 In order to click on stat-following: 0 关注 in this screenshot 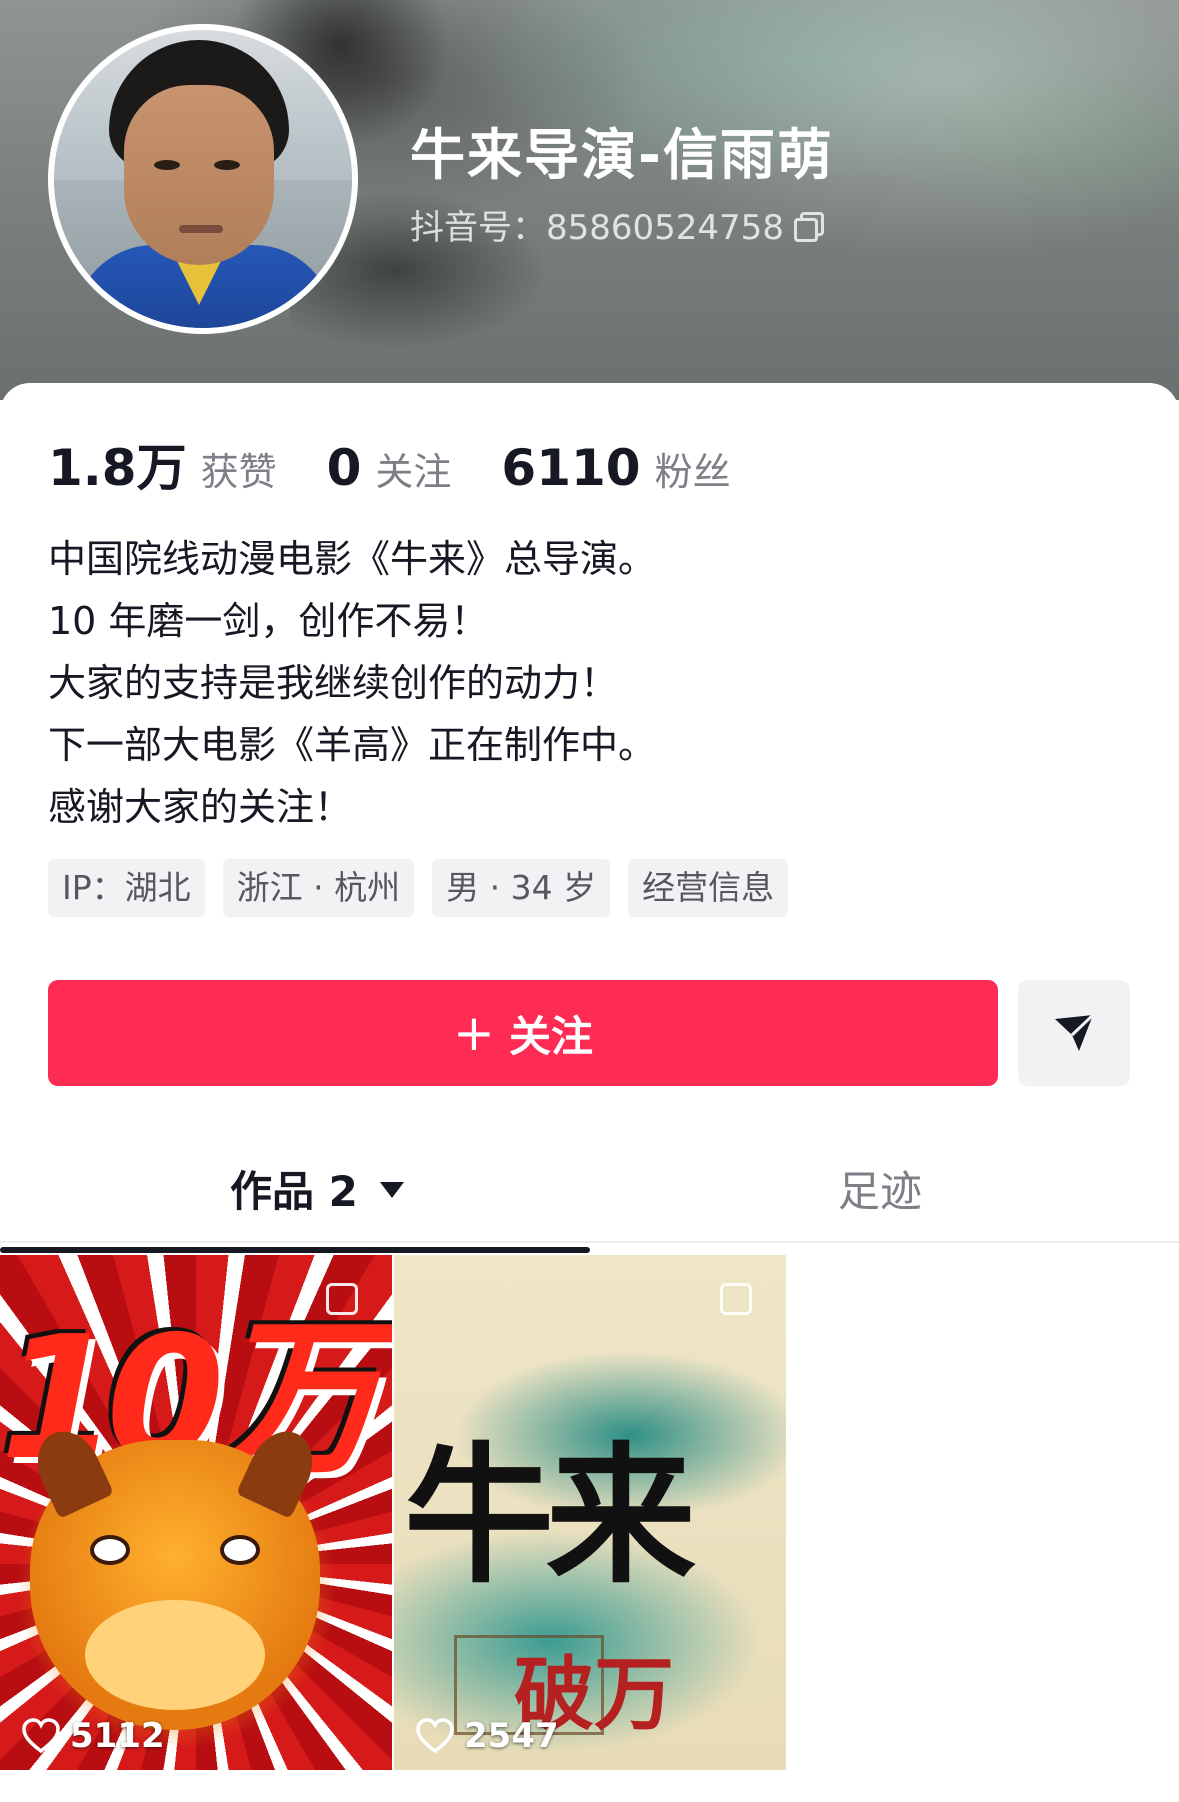, I will do `click(389, 468)`.